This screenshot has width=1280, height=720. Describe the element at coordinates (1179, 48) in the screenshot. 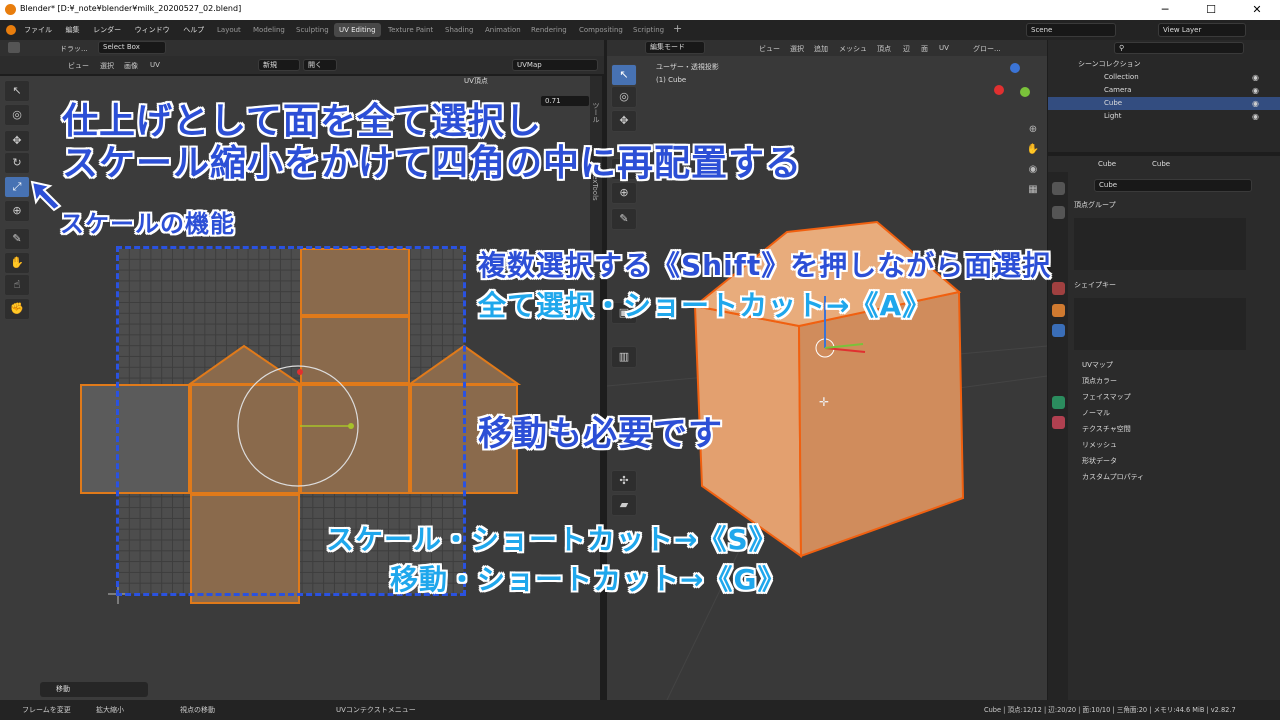

I see `outliner-search-input: ⚲` at that location.